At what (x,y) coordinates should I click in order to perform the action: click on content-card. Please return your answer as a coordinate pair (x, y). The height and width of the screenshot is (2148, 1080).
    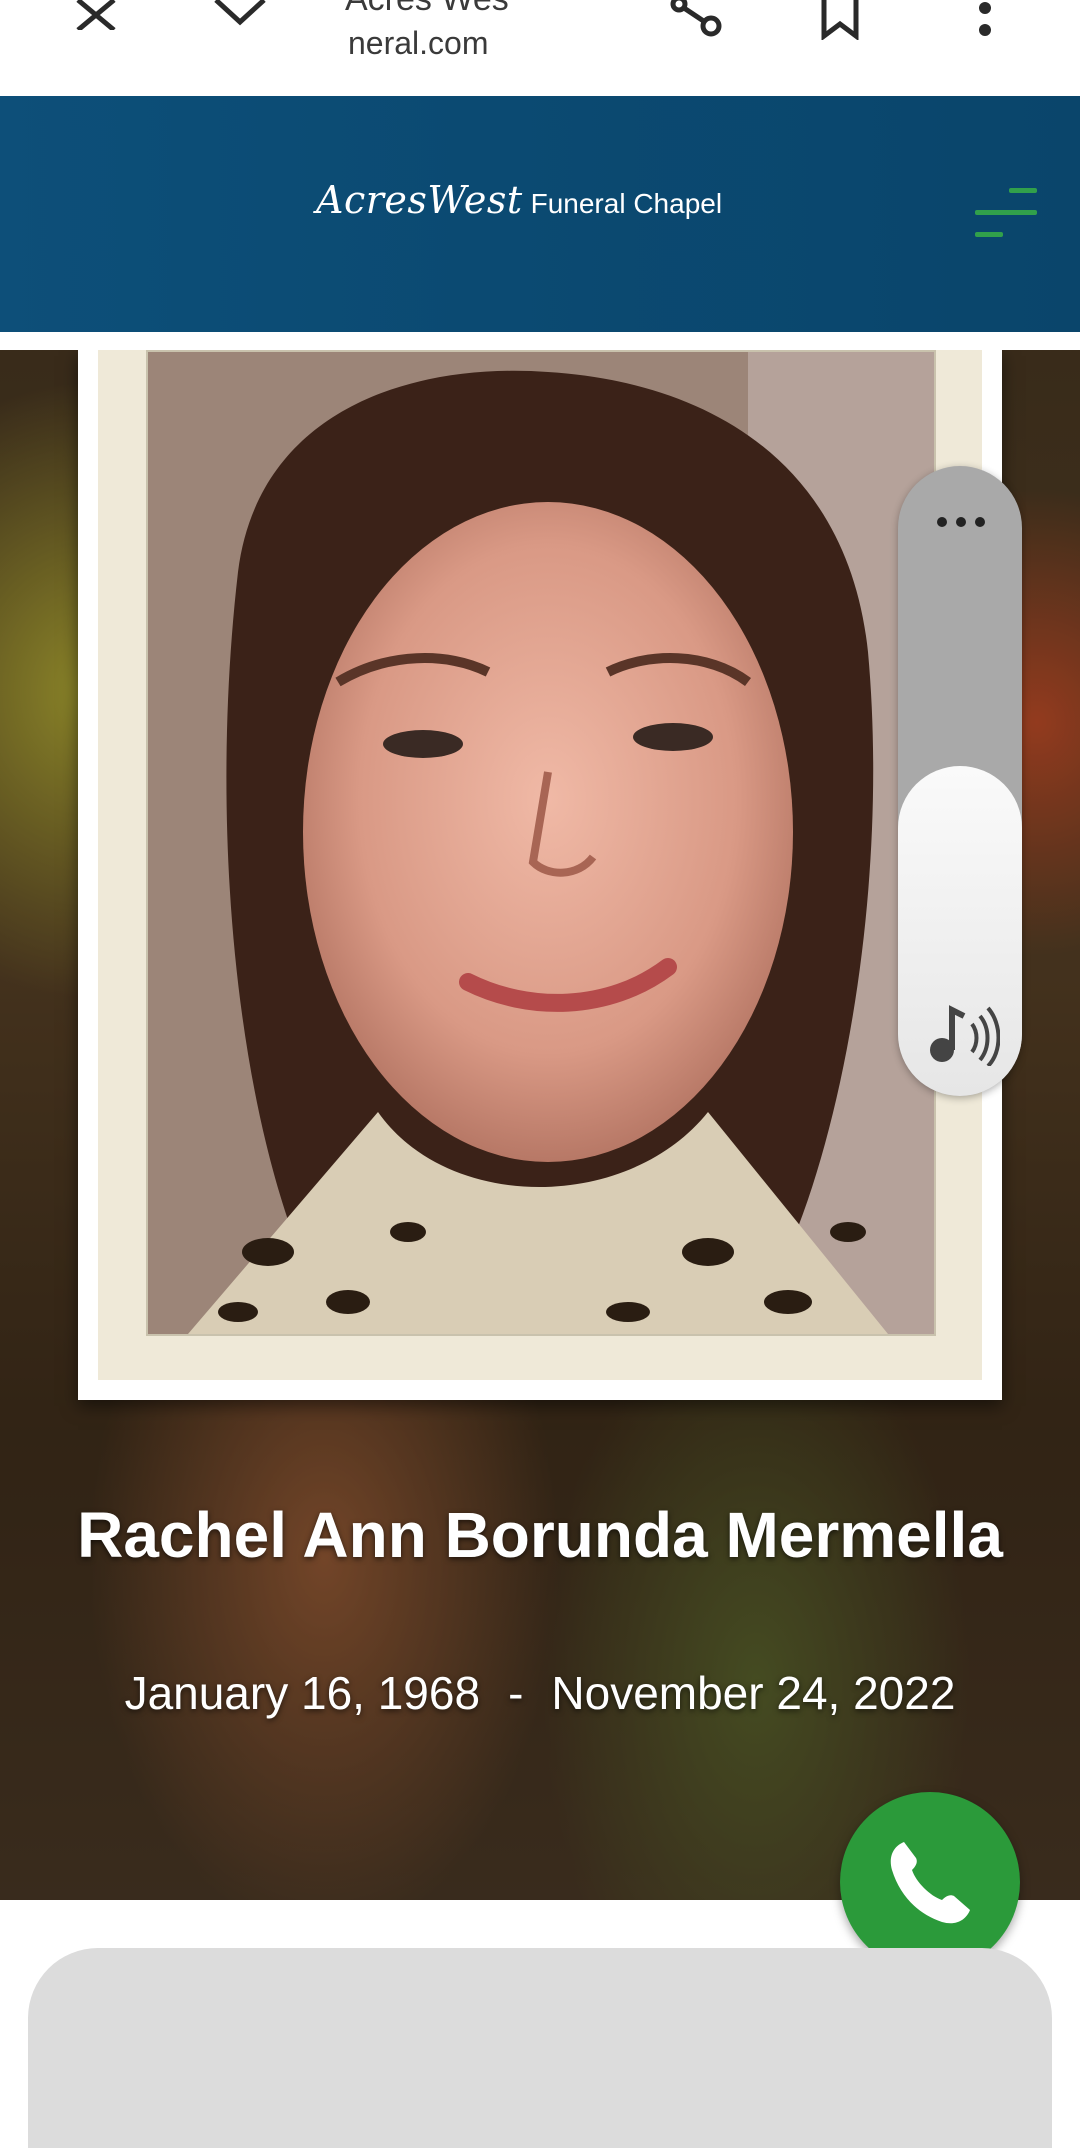
    Looking at the image, I should click on (540, 2048).